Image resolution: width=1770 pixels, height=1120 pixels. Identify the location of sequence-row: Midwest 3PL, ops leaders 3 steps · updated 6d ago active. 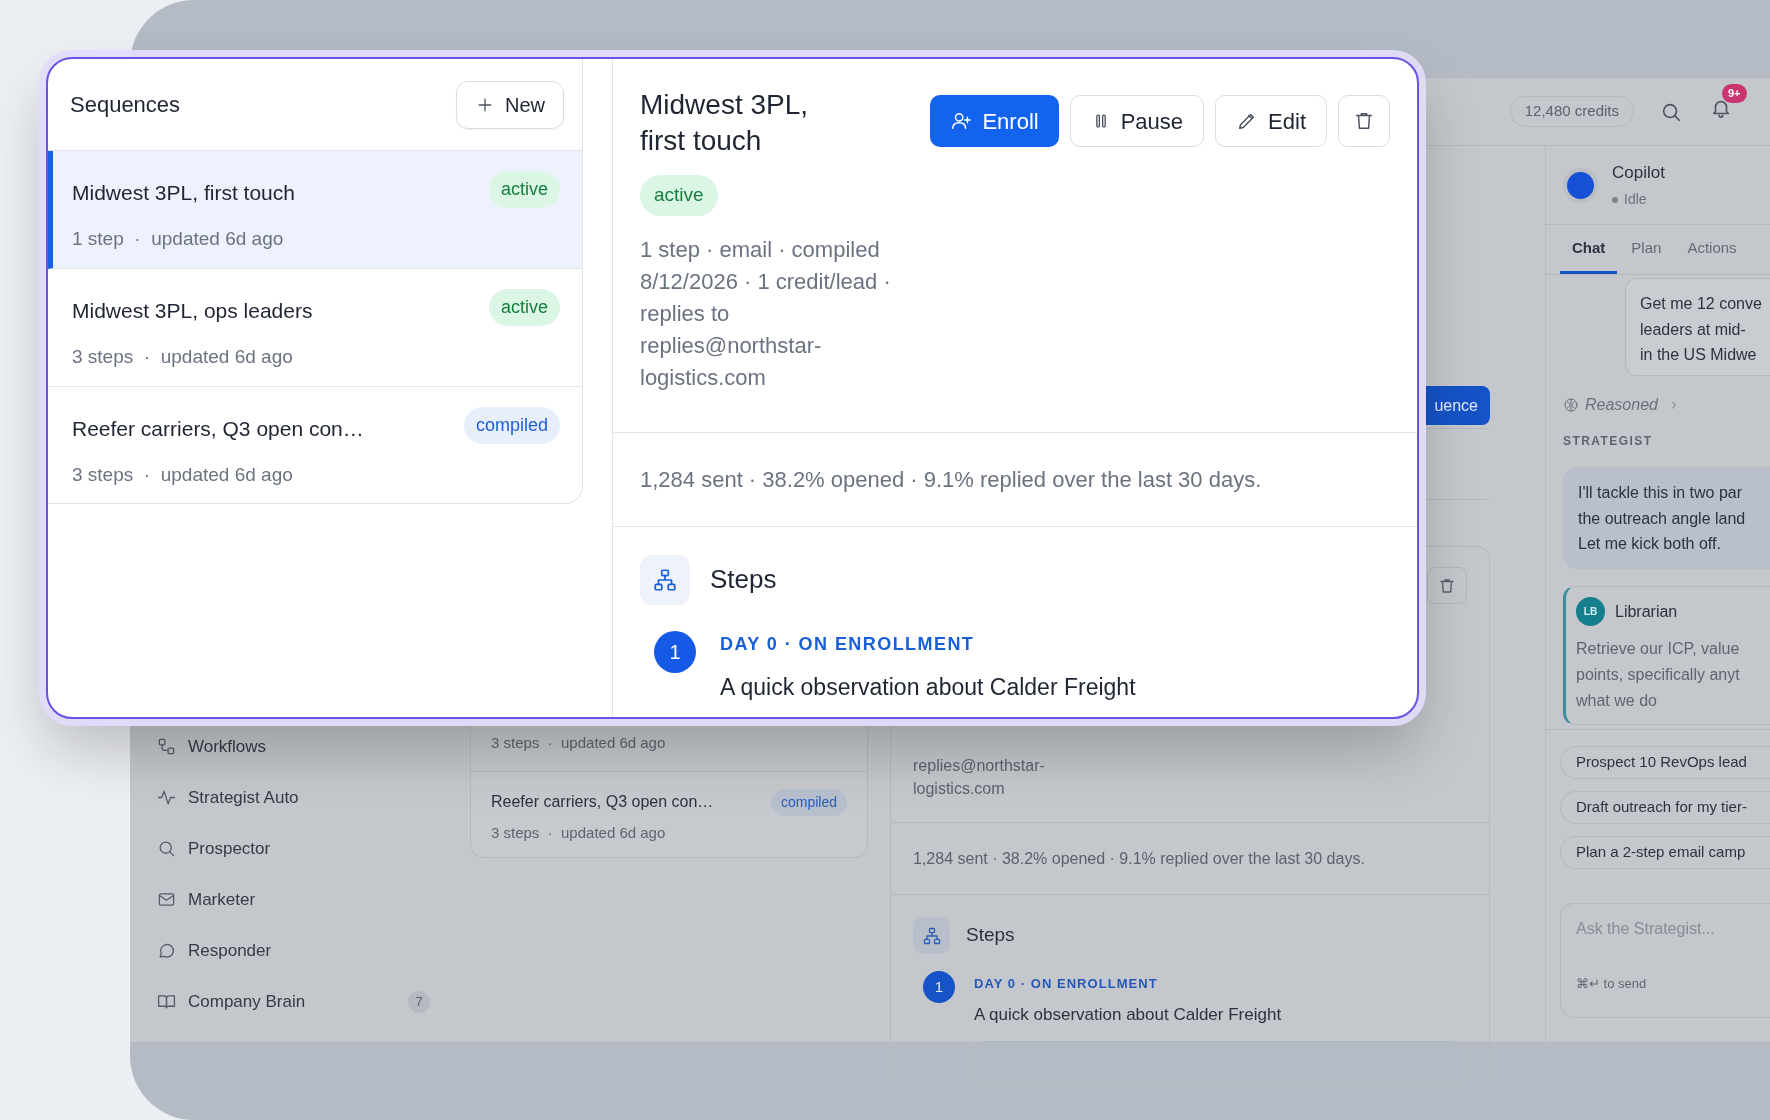
(315, 328).